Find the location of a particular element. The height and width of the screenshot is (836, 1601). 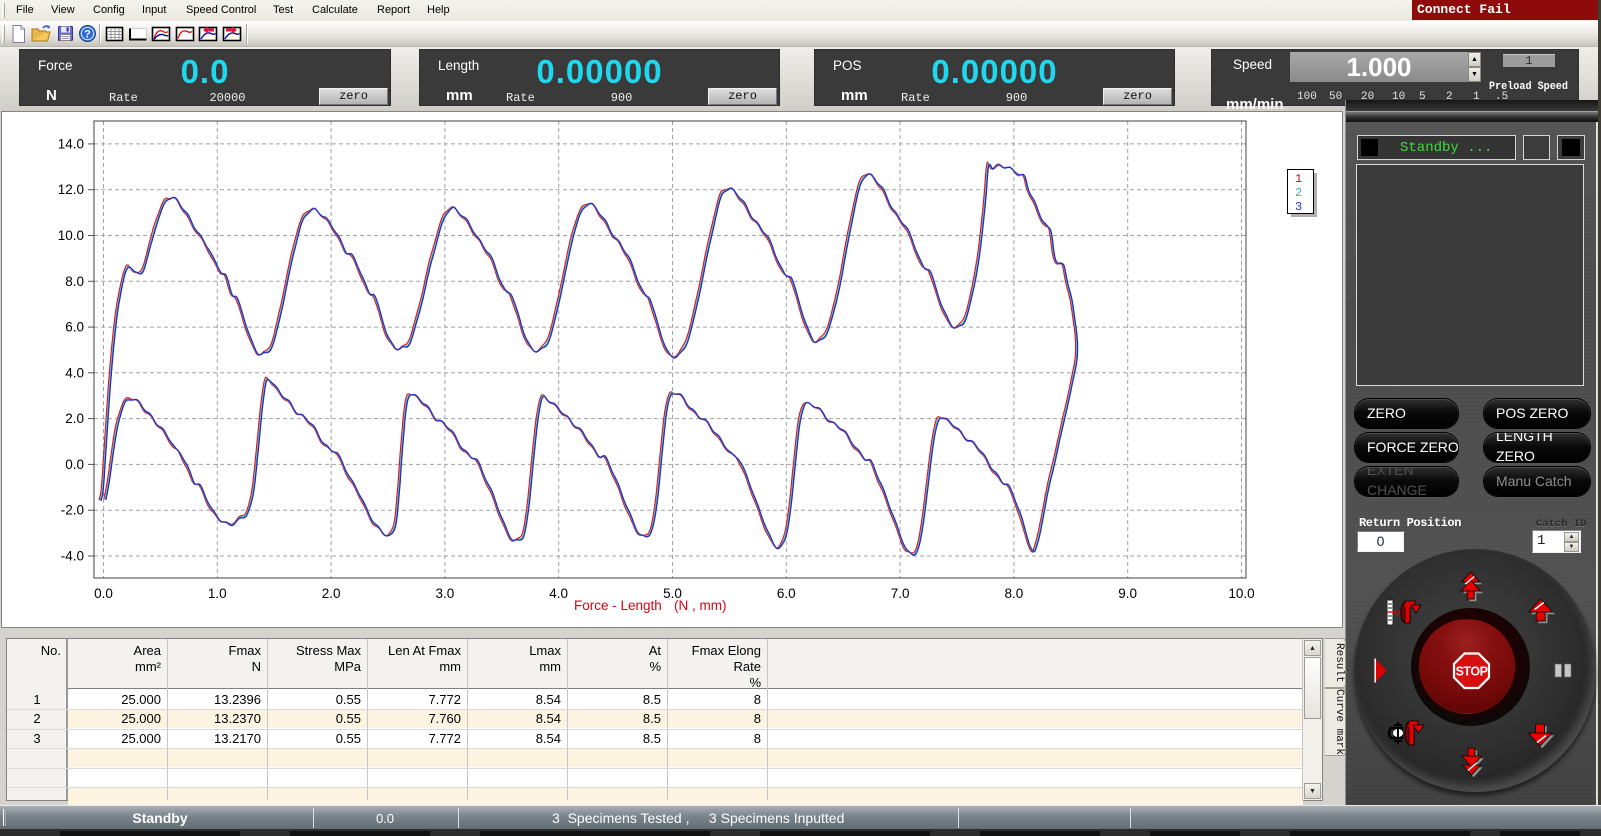

svg-text: 9.0 is located at coordinates (1127, 593).